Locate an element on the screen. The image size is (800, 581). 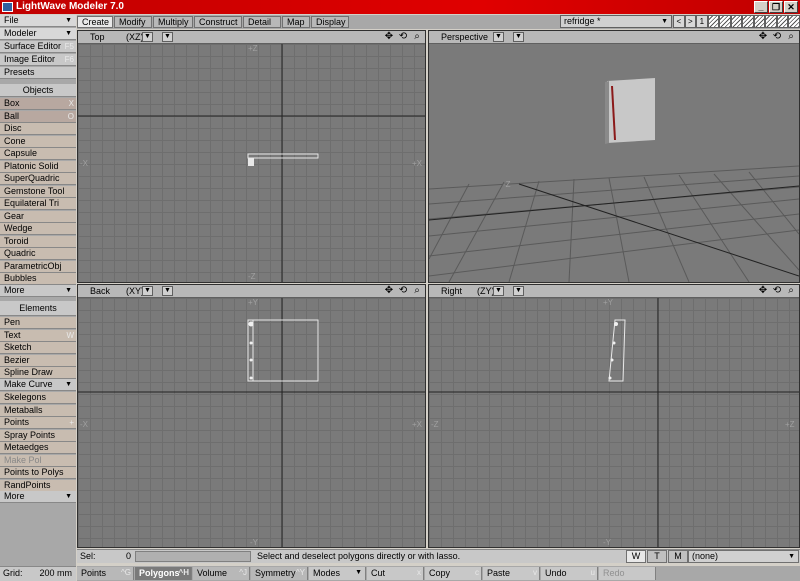
objects-disc-button: Disc is located at coordinates (38, 129).